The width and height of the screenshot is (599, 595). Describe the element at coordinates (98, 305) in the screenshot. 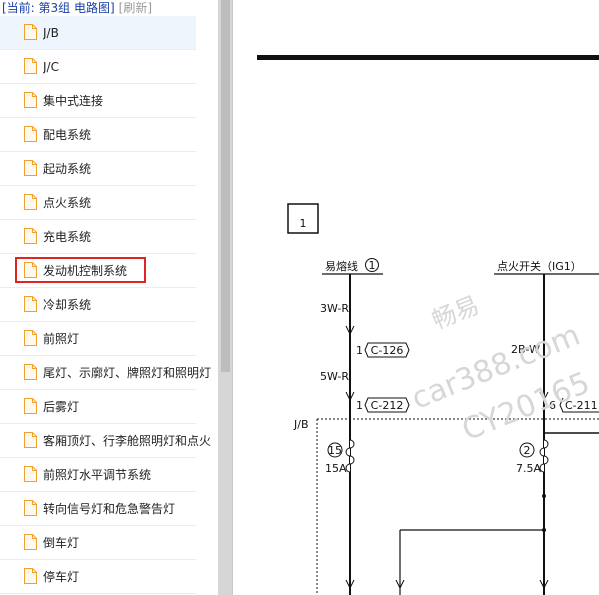

I see `nav-item: 冷却系统` at that location.